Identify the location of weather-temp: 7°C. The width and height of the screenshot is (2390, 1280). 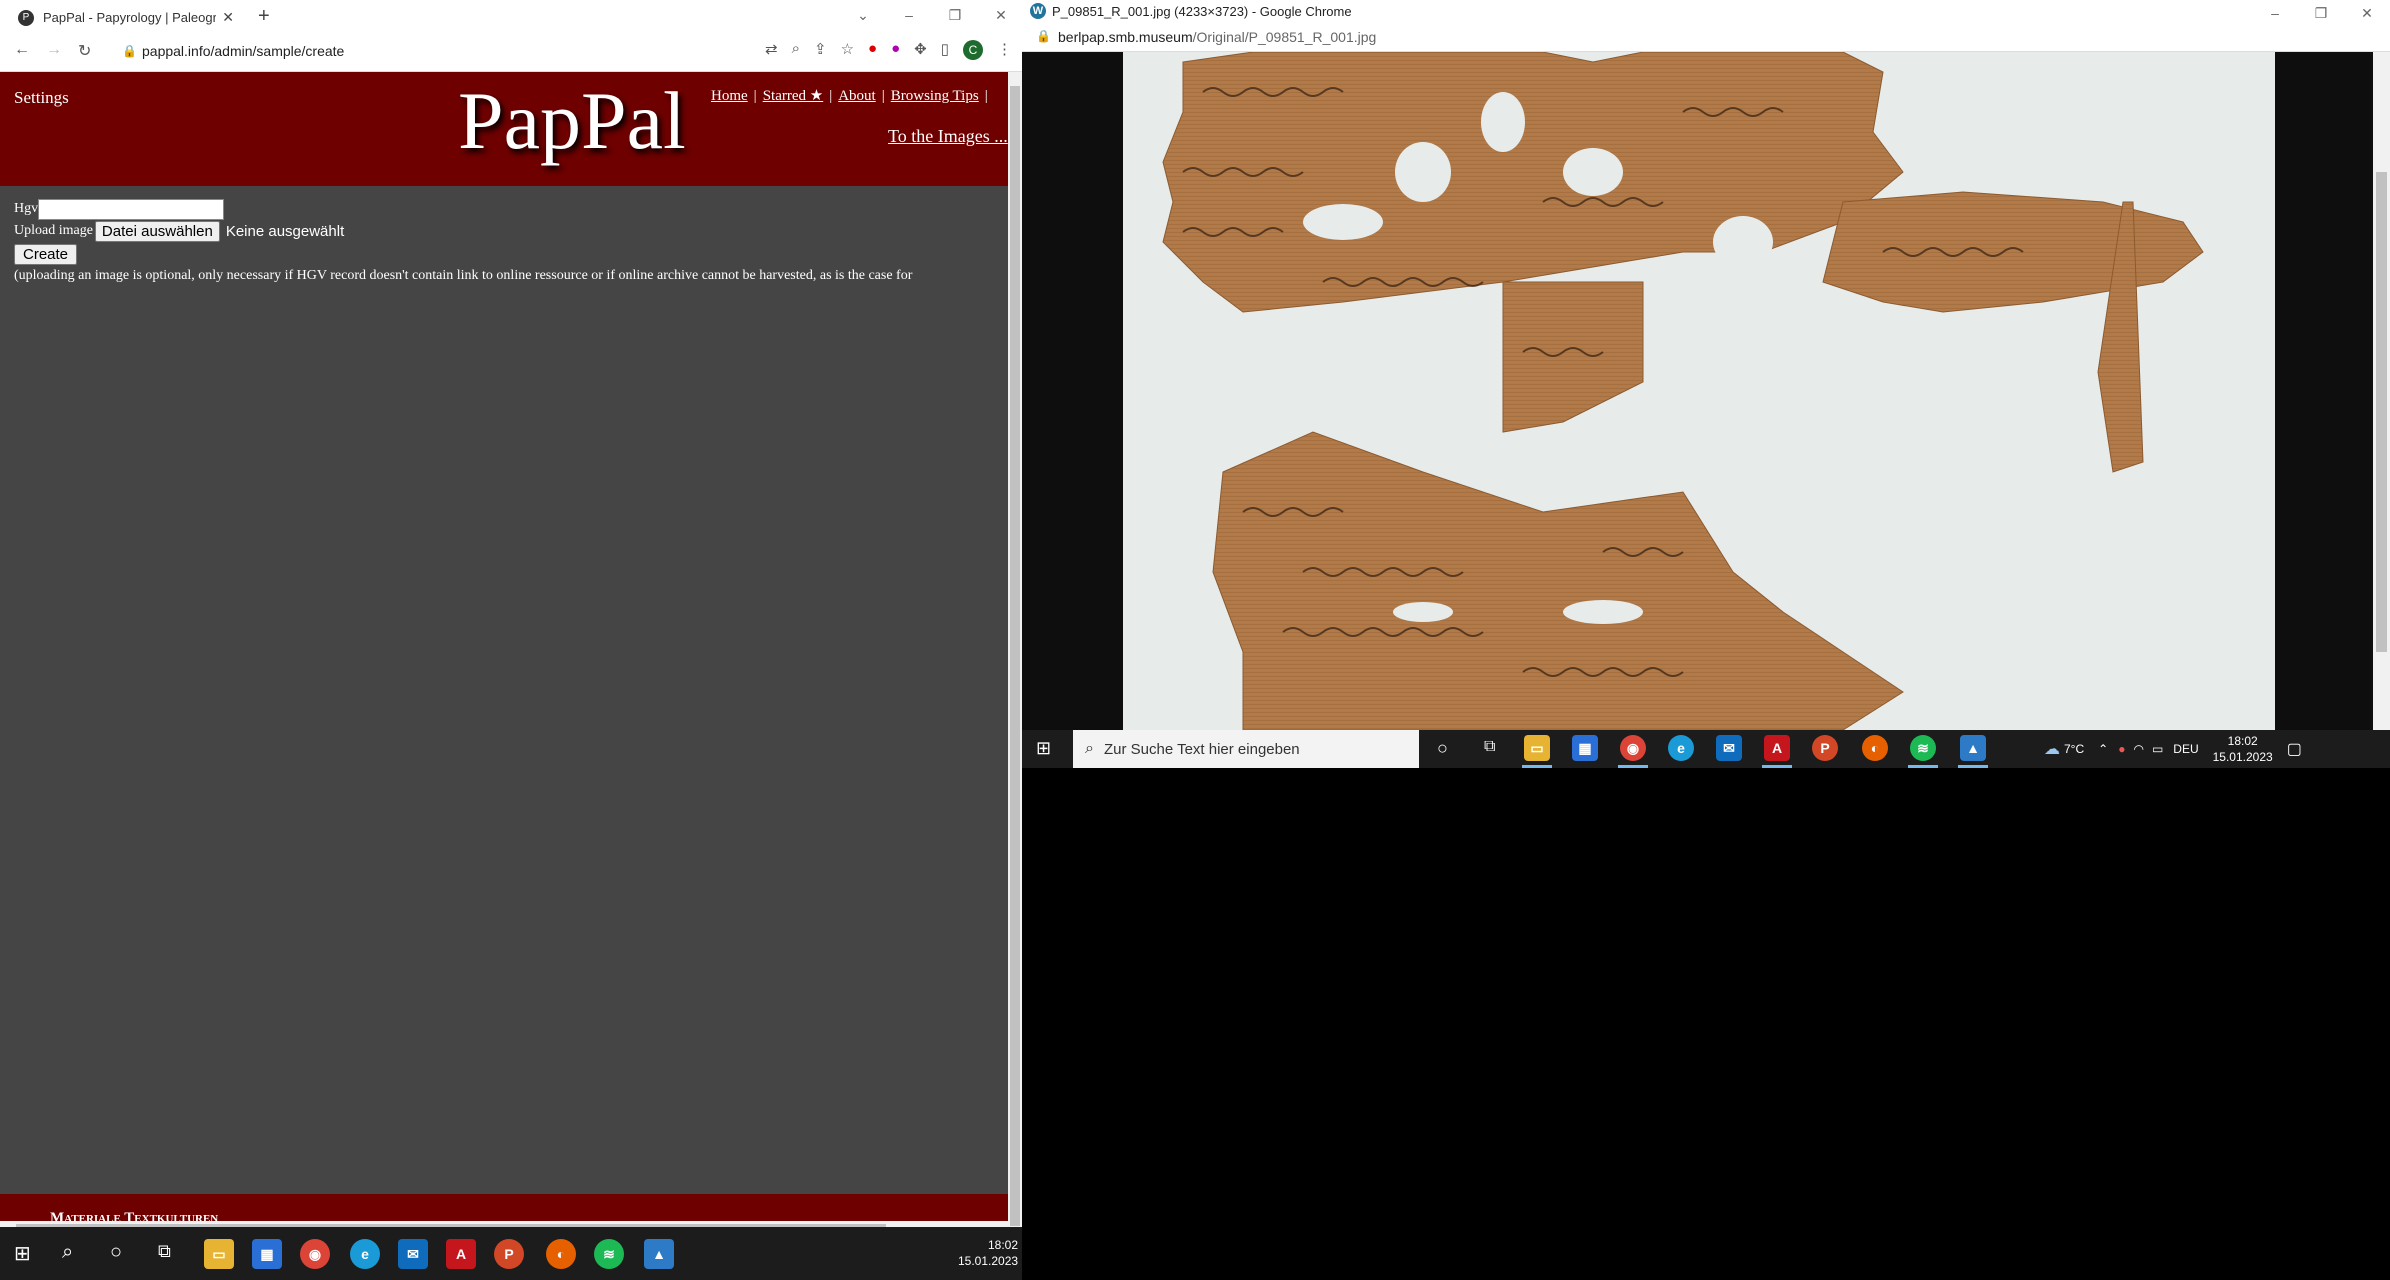
(2074, 749).